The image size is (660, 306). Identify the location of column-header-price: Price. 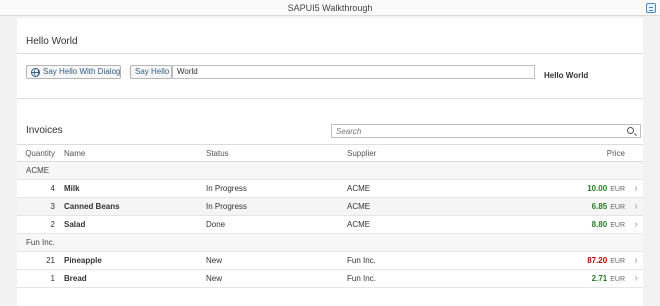
(615, 153).